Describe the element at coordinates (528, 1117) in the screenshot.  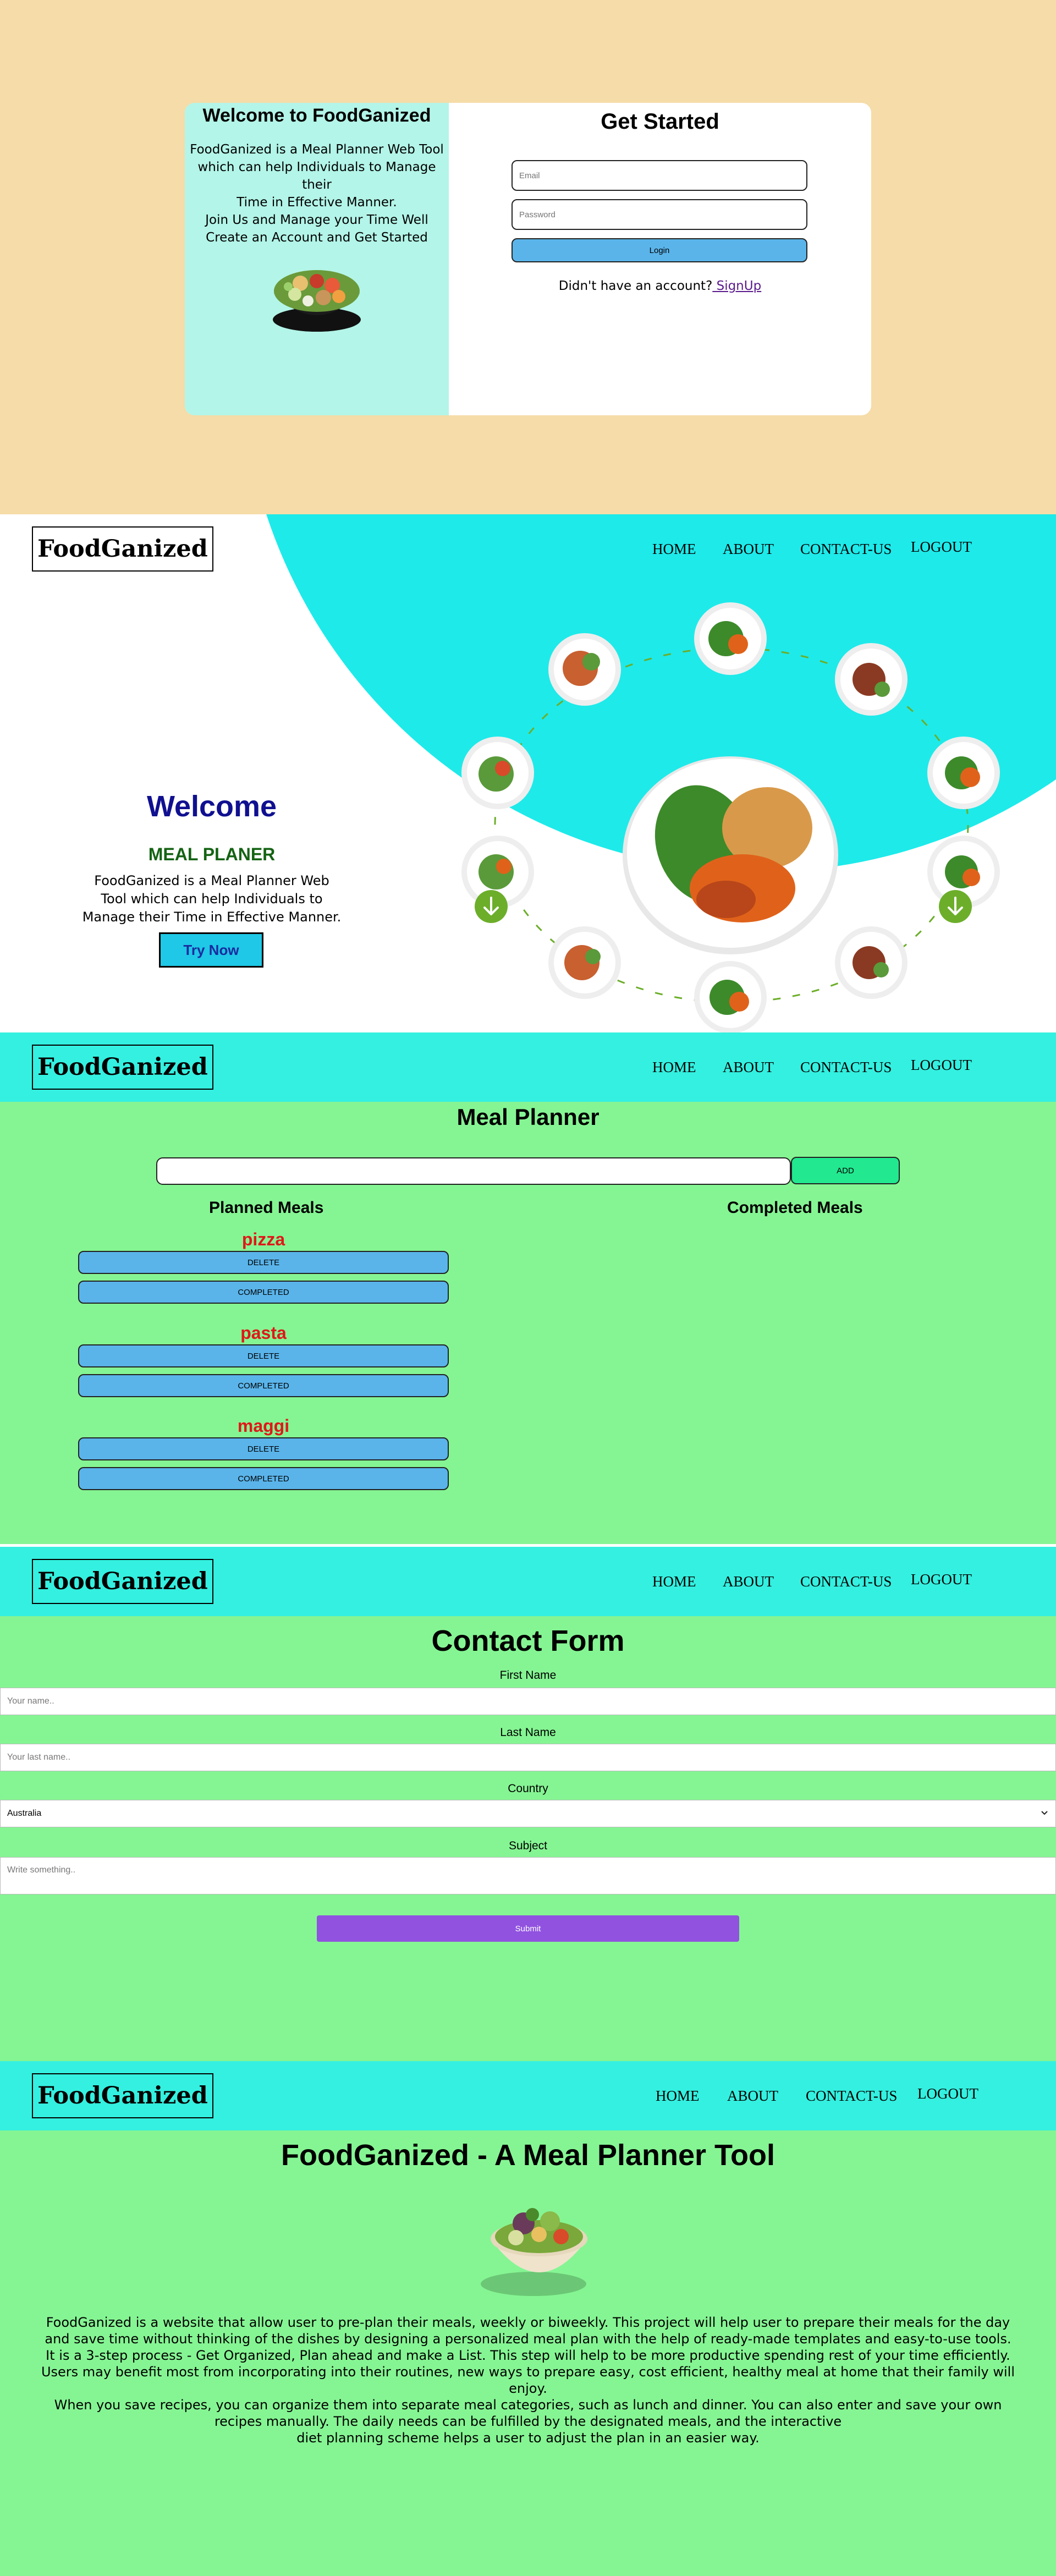
I see `planner-title: Meal Planner` at that location.